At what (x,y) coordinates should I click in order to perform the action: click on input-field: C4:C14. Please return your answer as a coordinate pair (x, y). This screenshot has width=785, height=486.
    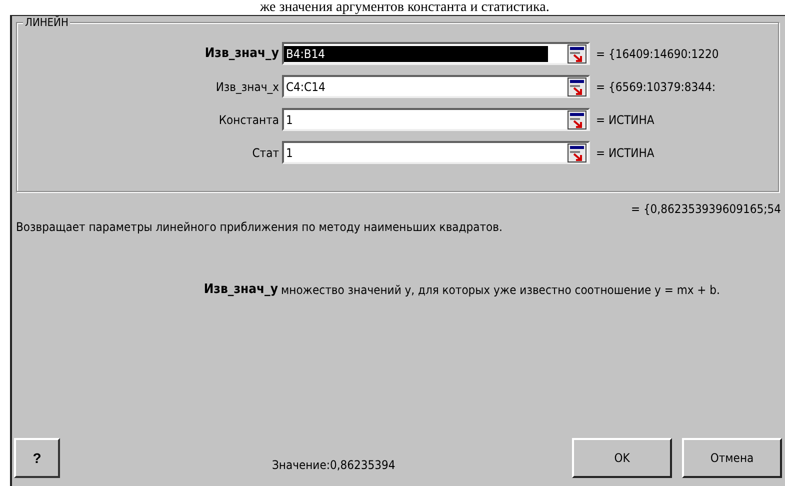
    Looking at the image, I should click on (436, 86).